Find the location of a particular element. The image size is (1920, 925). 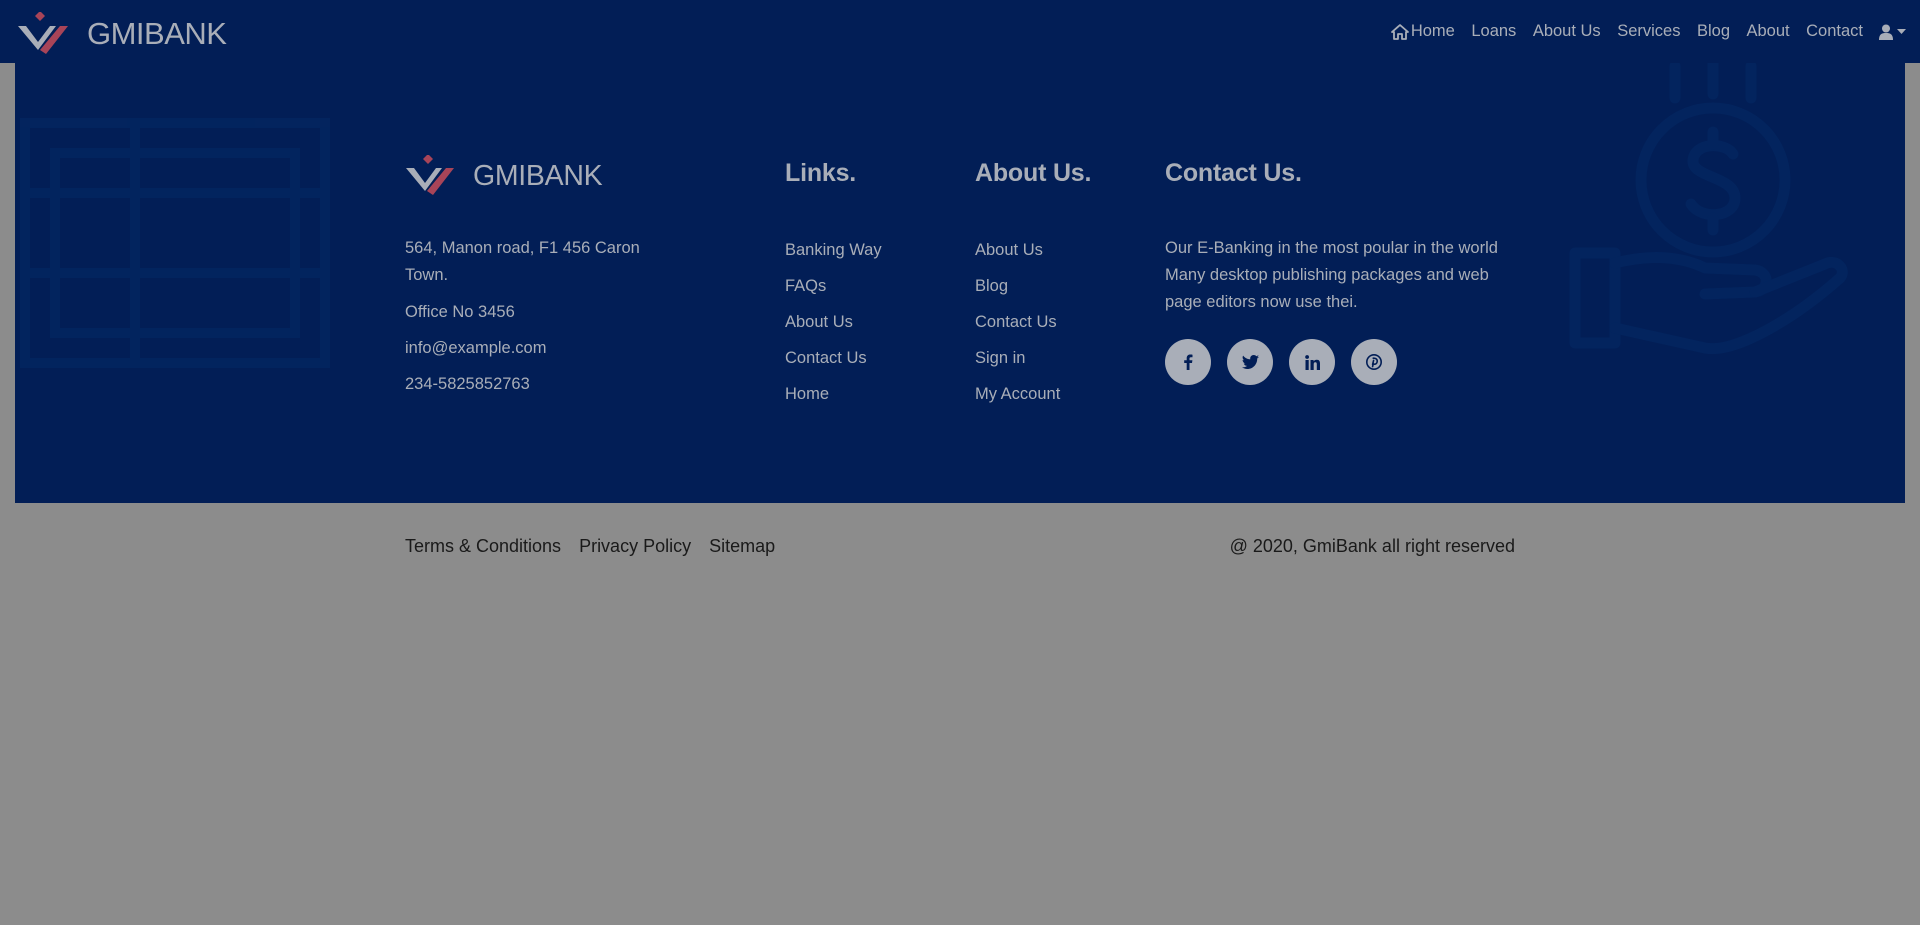

brand-name: GMIBANK is located at coordinates (157, 33).